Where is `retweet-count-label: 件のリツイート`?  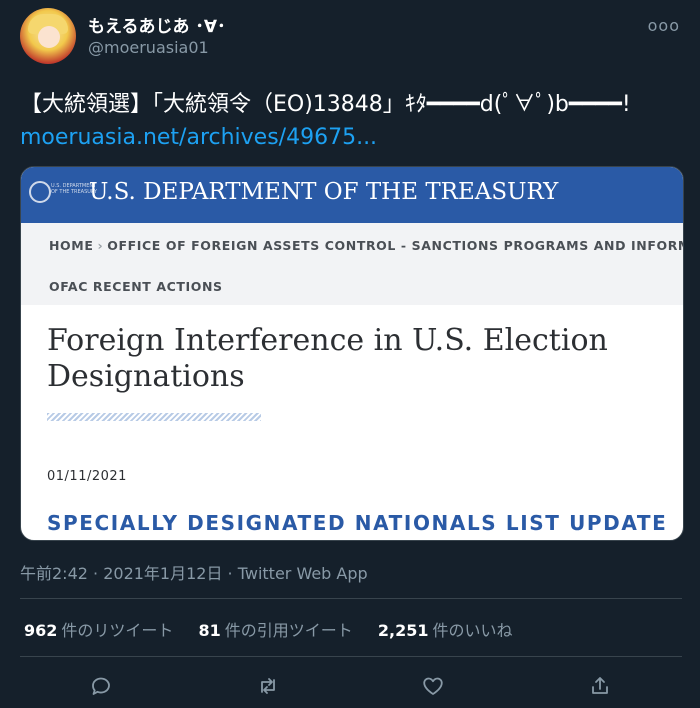 retweet-count-label: 件のリツイート is located at coordinates (117, 630).